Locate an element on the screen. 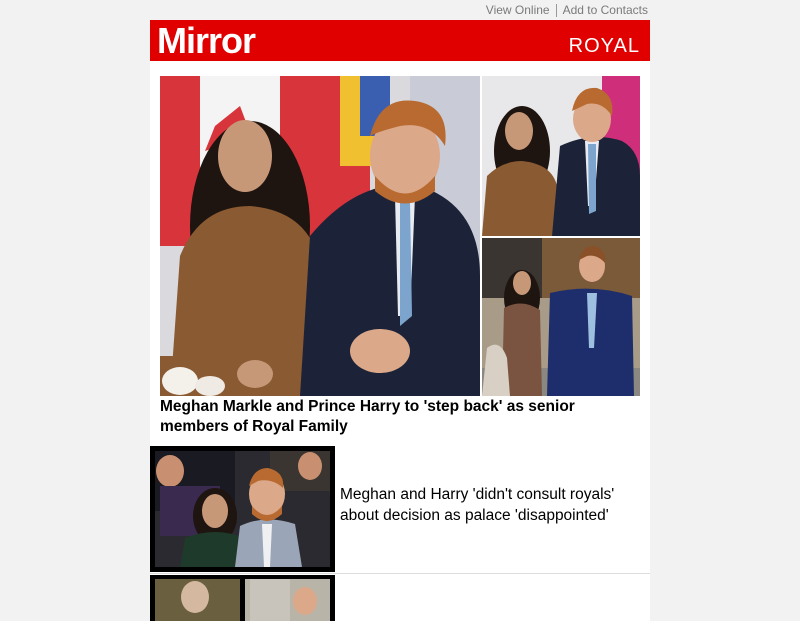  next-story-thumbnail is located at coordinates (242, 598).